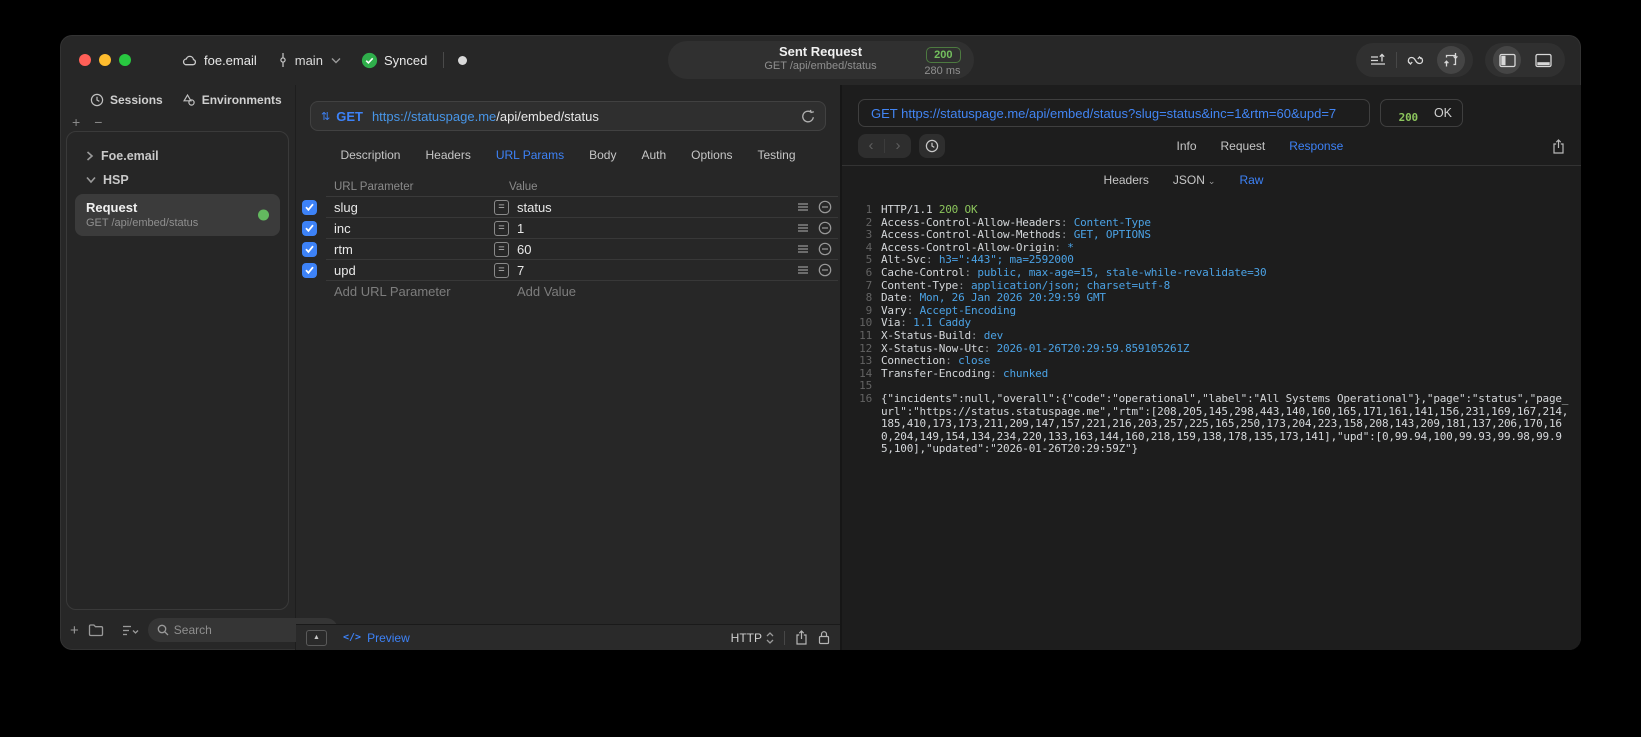 The image size is (1641, 737). Describe the element at coordinates (345, 270) in the screenshot. I see `param-name: upd` at that location.